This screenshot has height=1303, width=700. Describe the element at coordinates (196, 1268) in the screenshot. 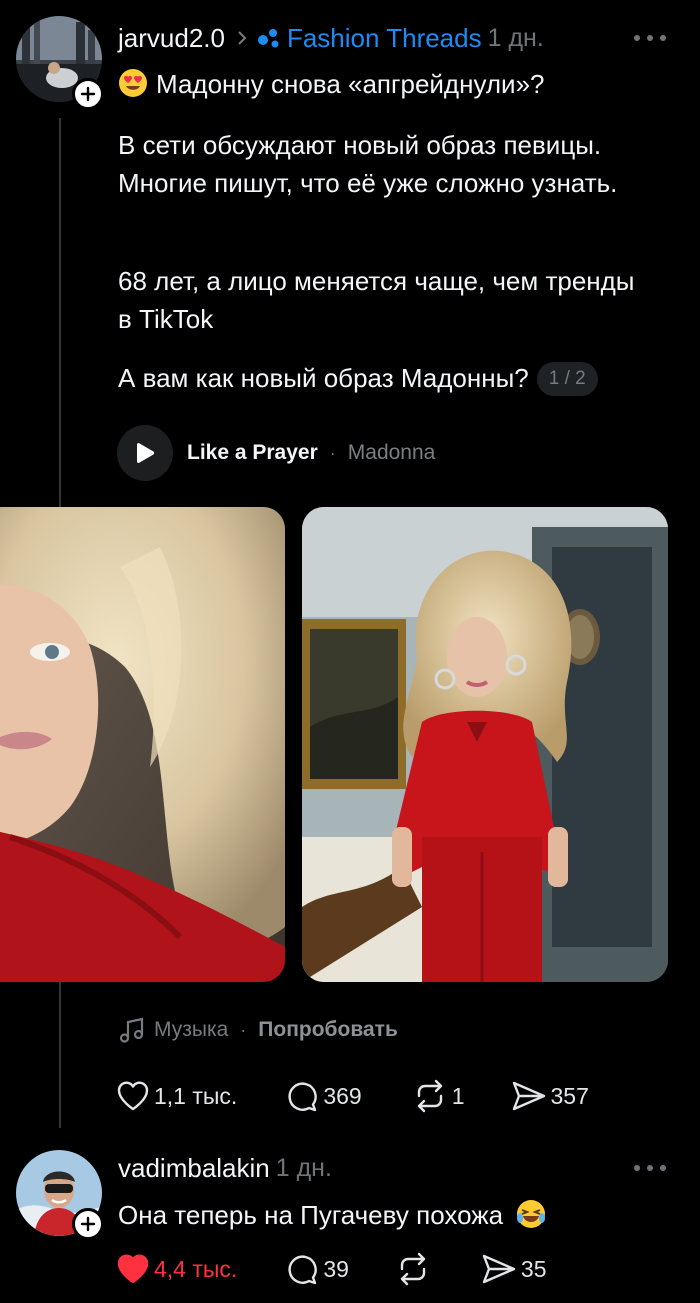

I see `reply-like-count: 4,4 тыс.` at that location.